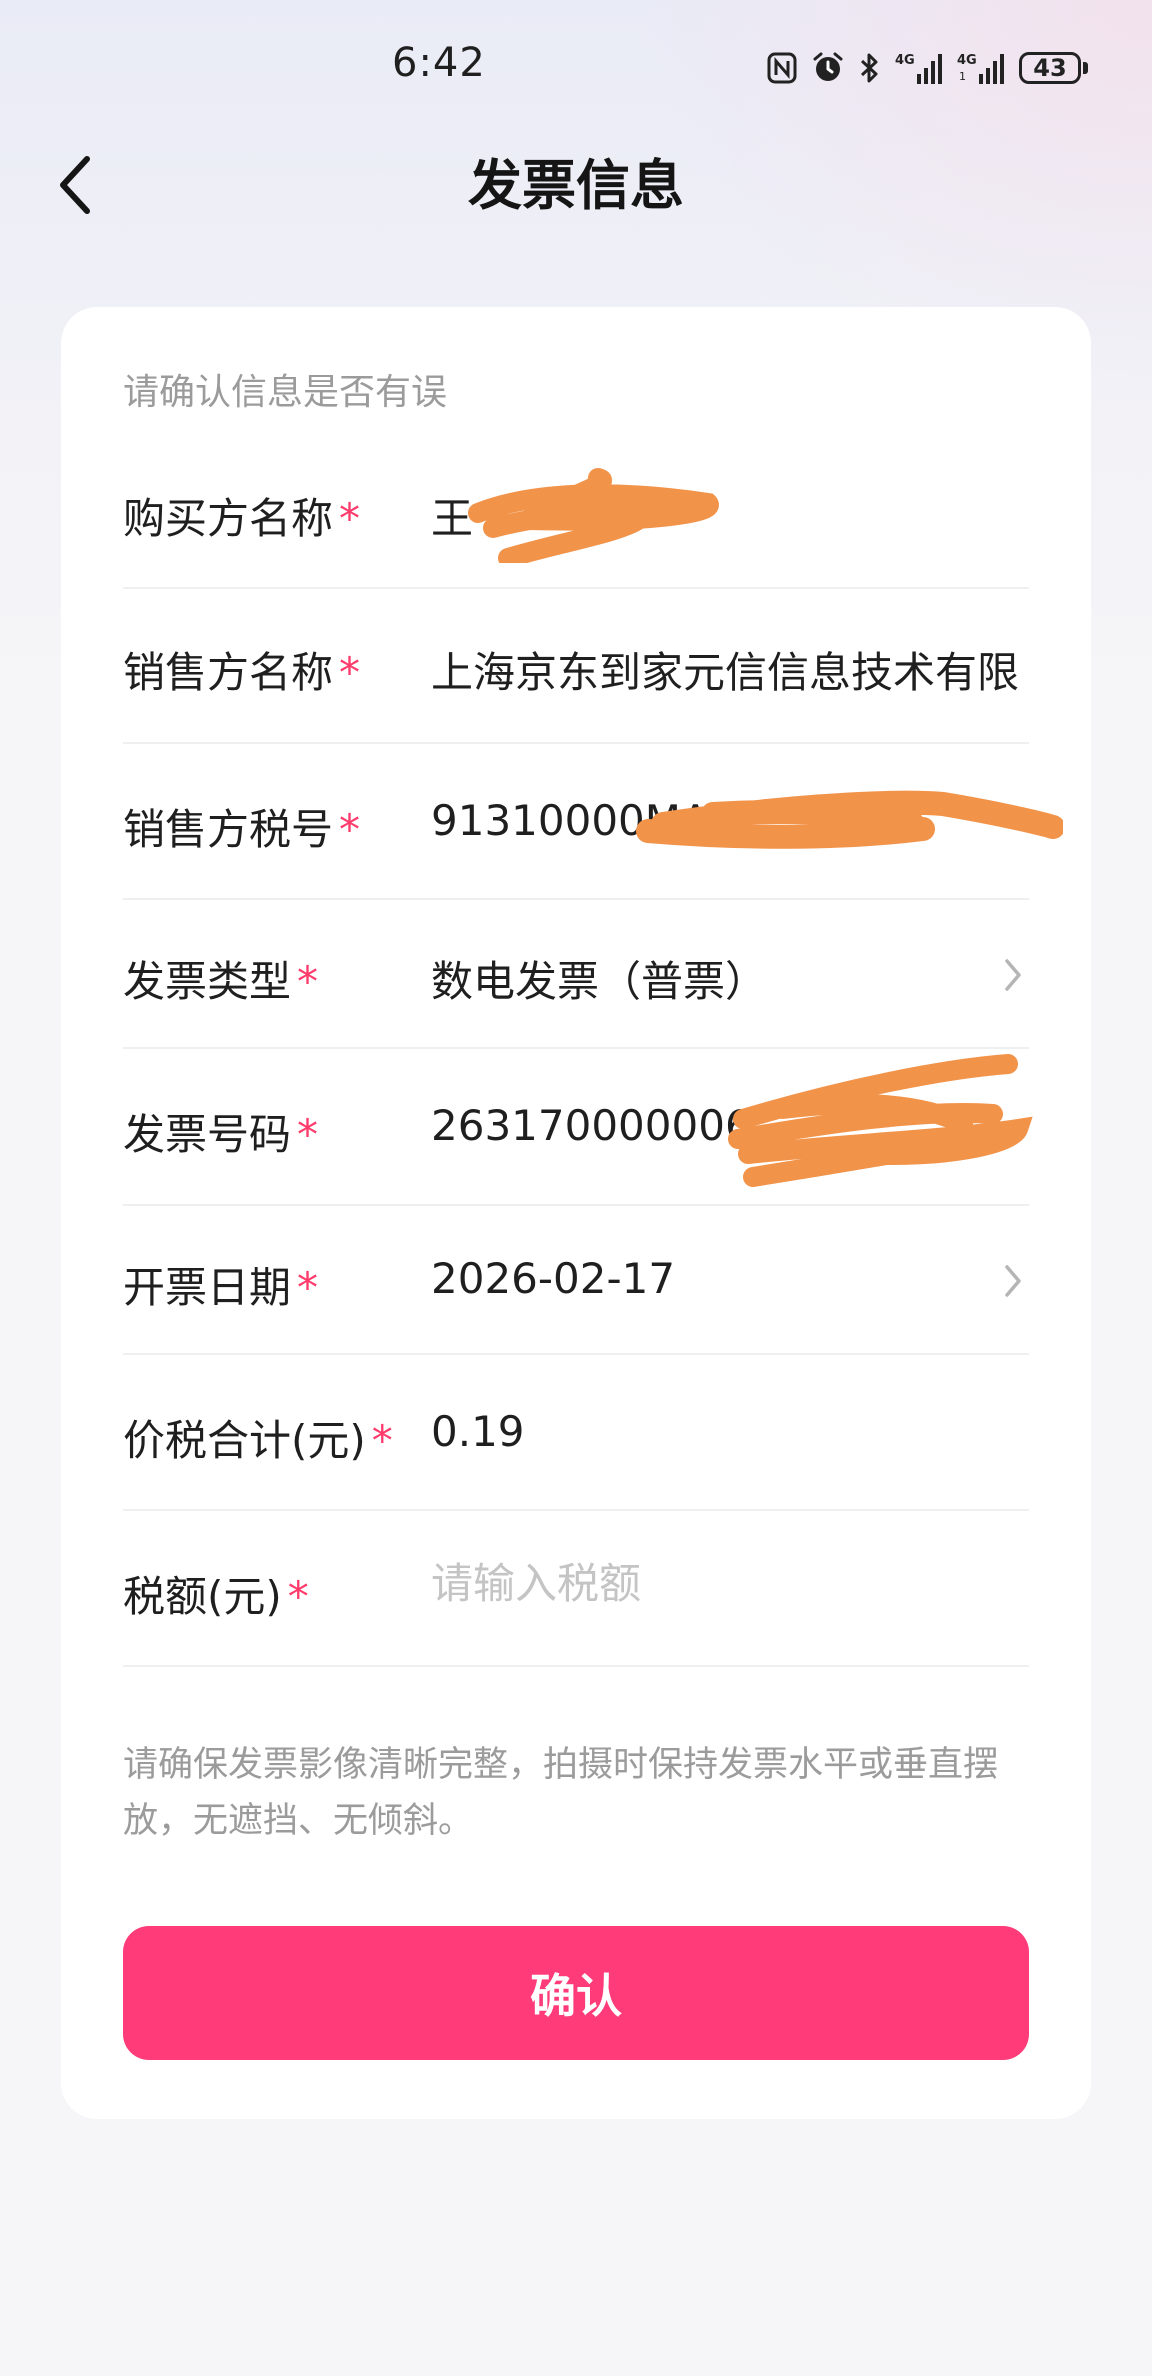 This screenshot has height=2376, width=1152. What do you see at coordinates (576, 185) in the screenshot?
I see `page-title: 发票信息` at bounding box center [576, 185].